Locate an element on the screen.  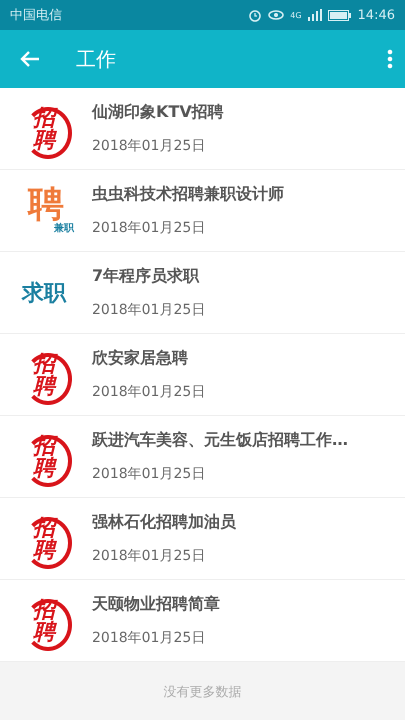
alarm-icon is located at coordinates (255, 15).